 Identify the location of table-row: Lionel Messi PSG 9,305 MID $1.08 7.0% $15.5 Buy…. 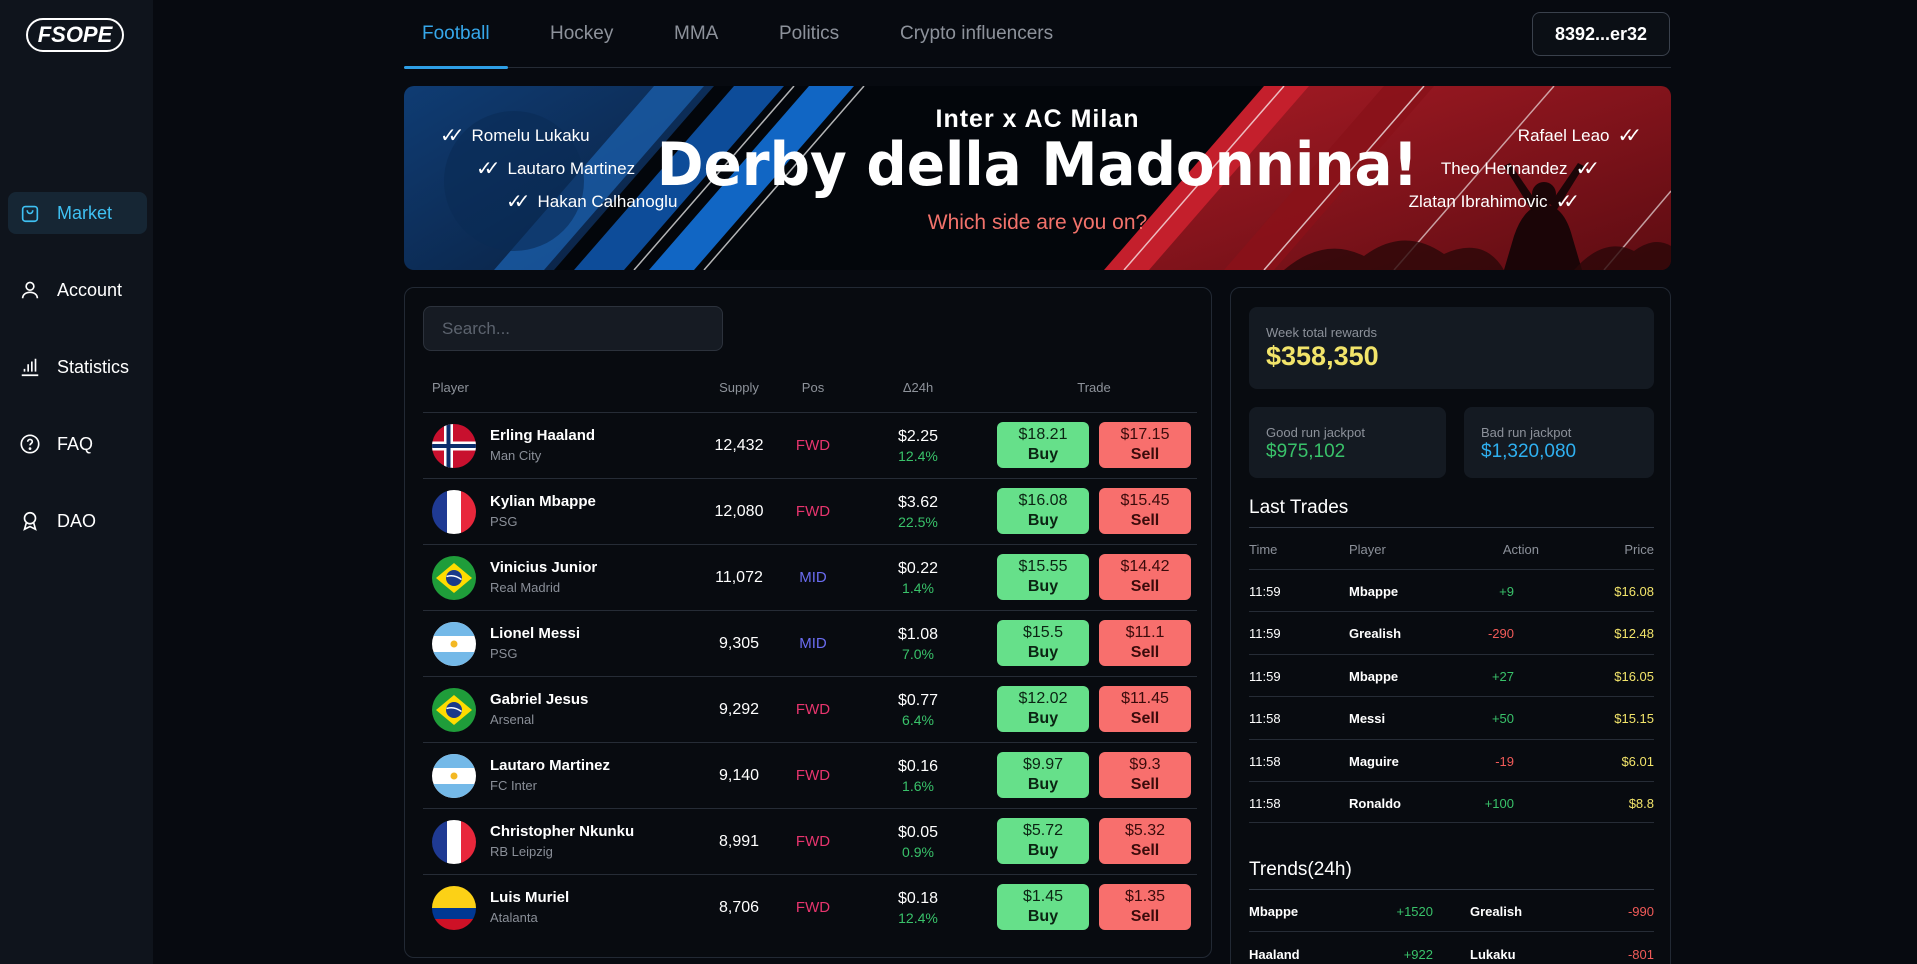
(810, 643).